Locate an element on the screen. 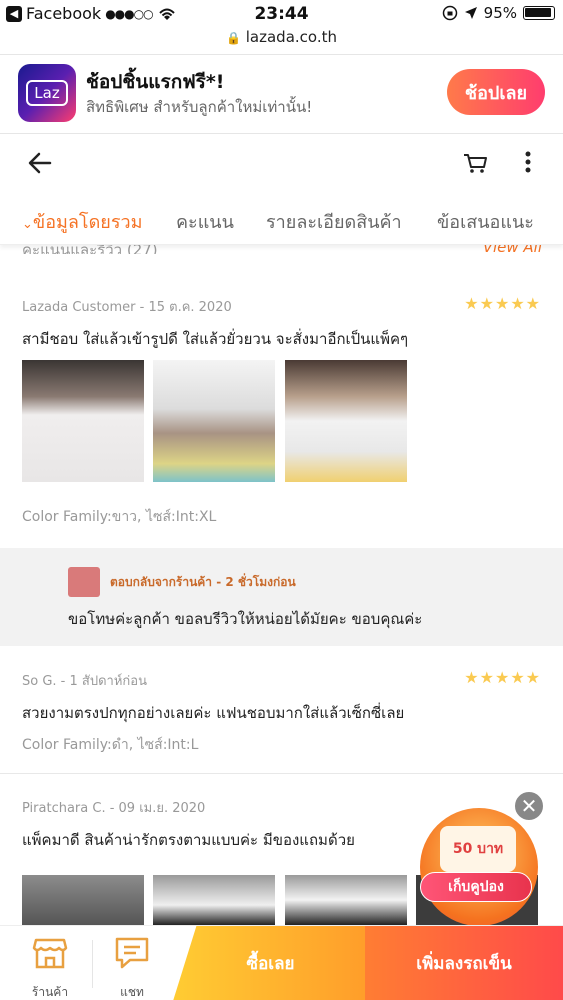  back-arrow-icon is located at coordinates (40, 163).